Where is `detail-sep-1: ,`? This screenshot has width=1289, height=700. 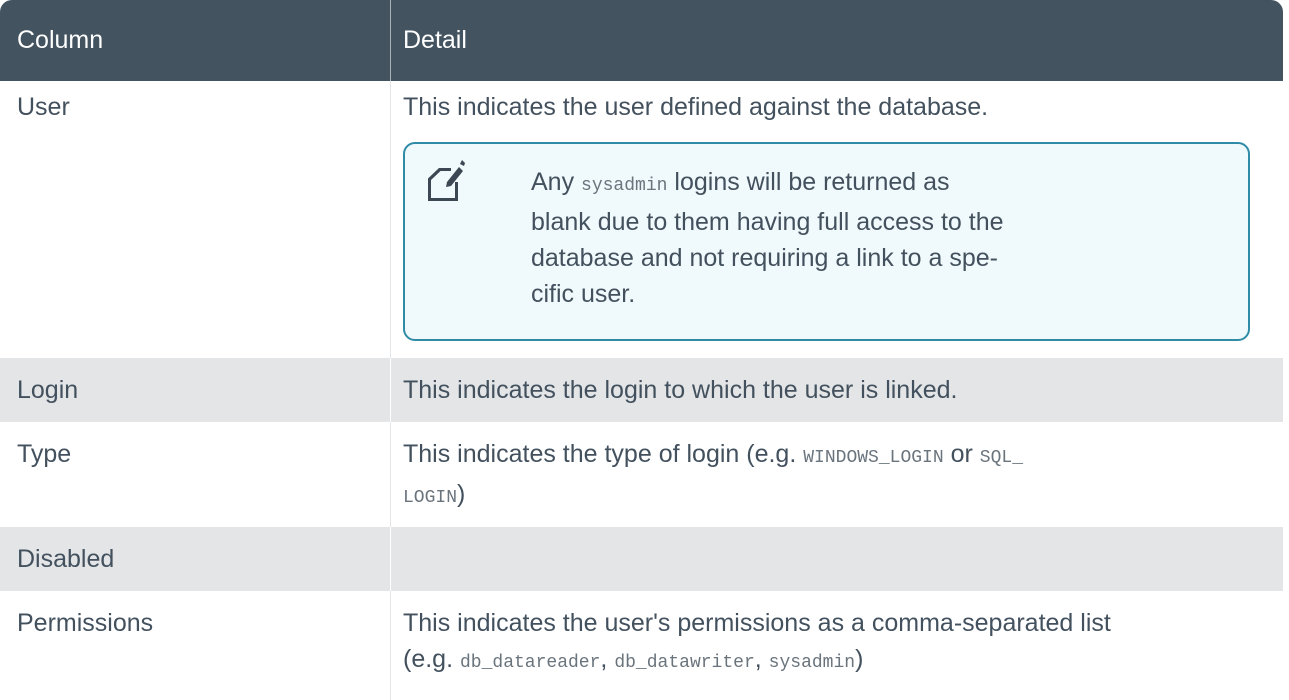 detail-sep-1: , is located at coordinates (607, 659).